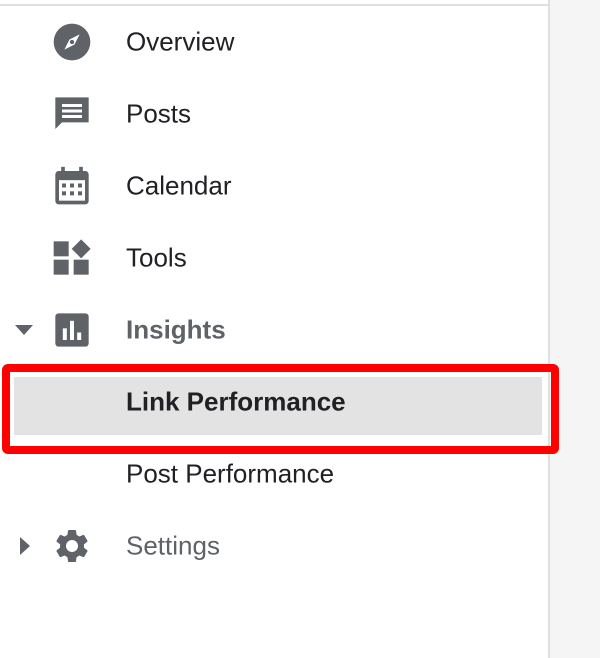  What do you see at coordinates (72, 258) in the screenshot?
I see `widgets-icon` at bounding box center [72, 258].